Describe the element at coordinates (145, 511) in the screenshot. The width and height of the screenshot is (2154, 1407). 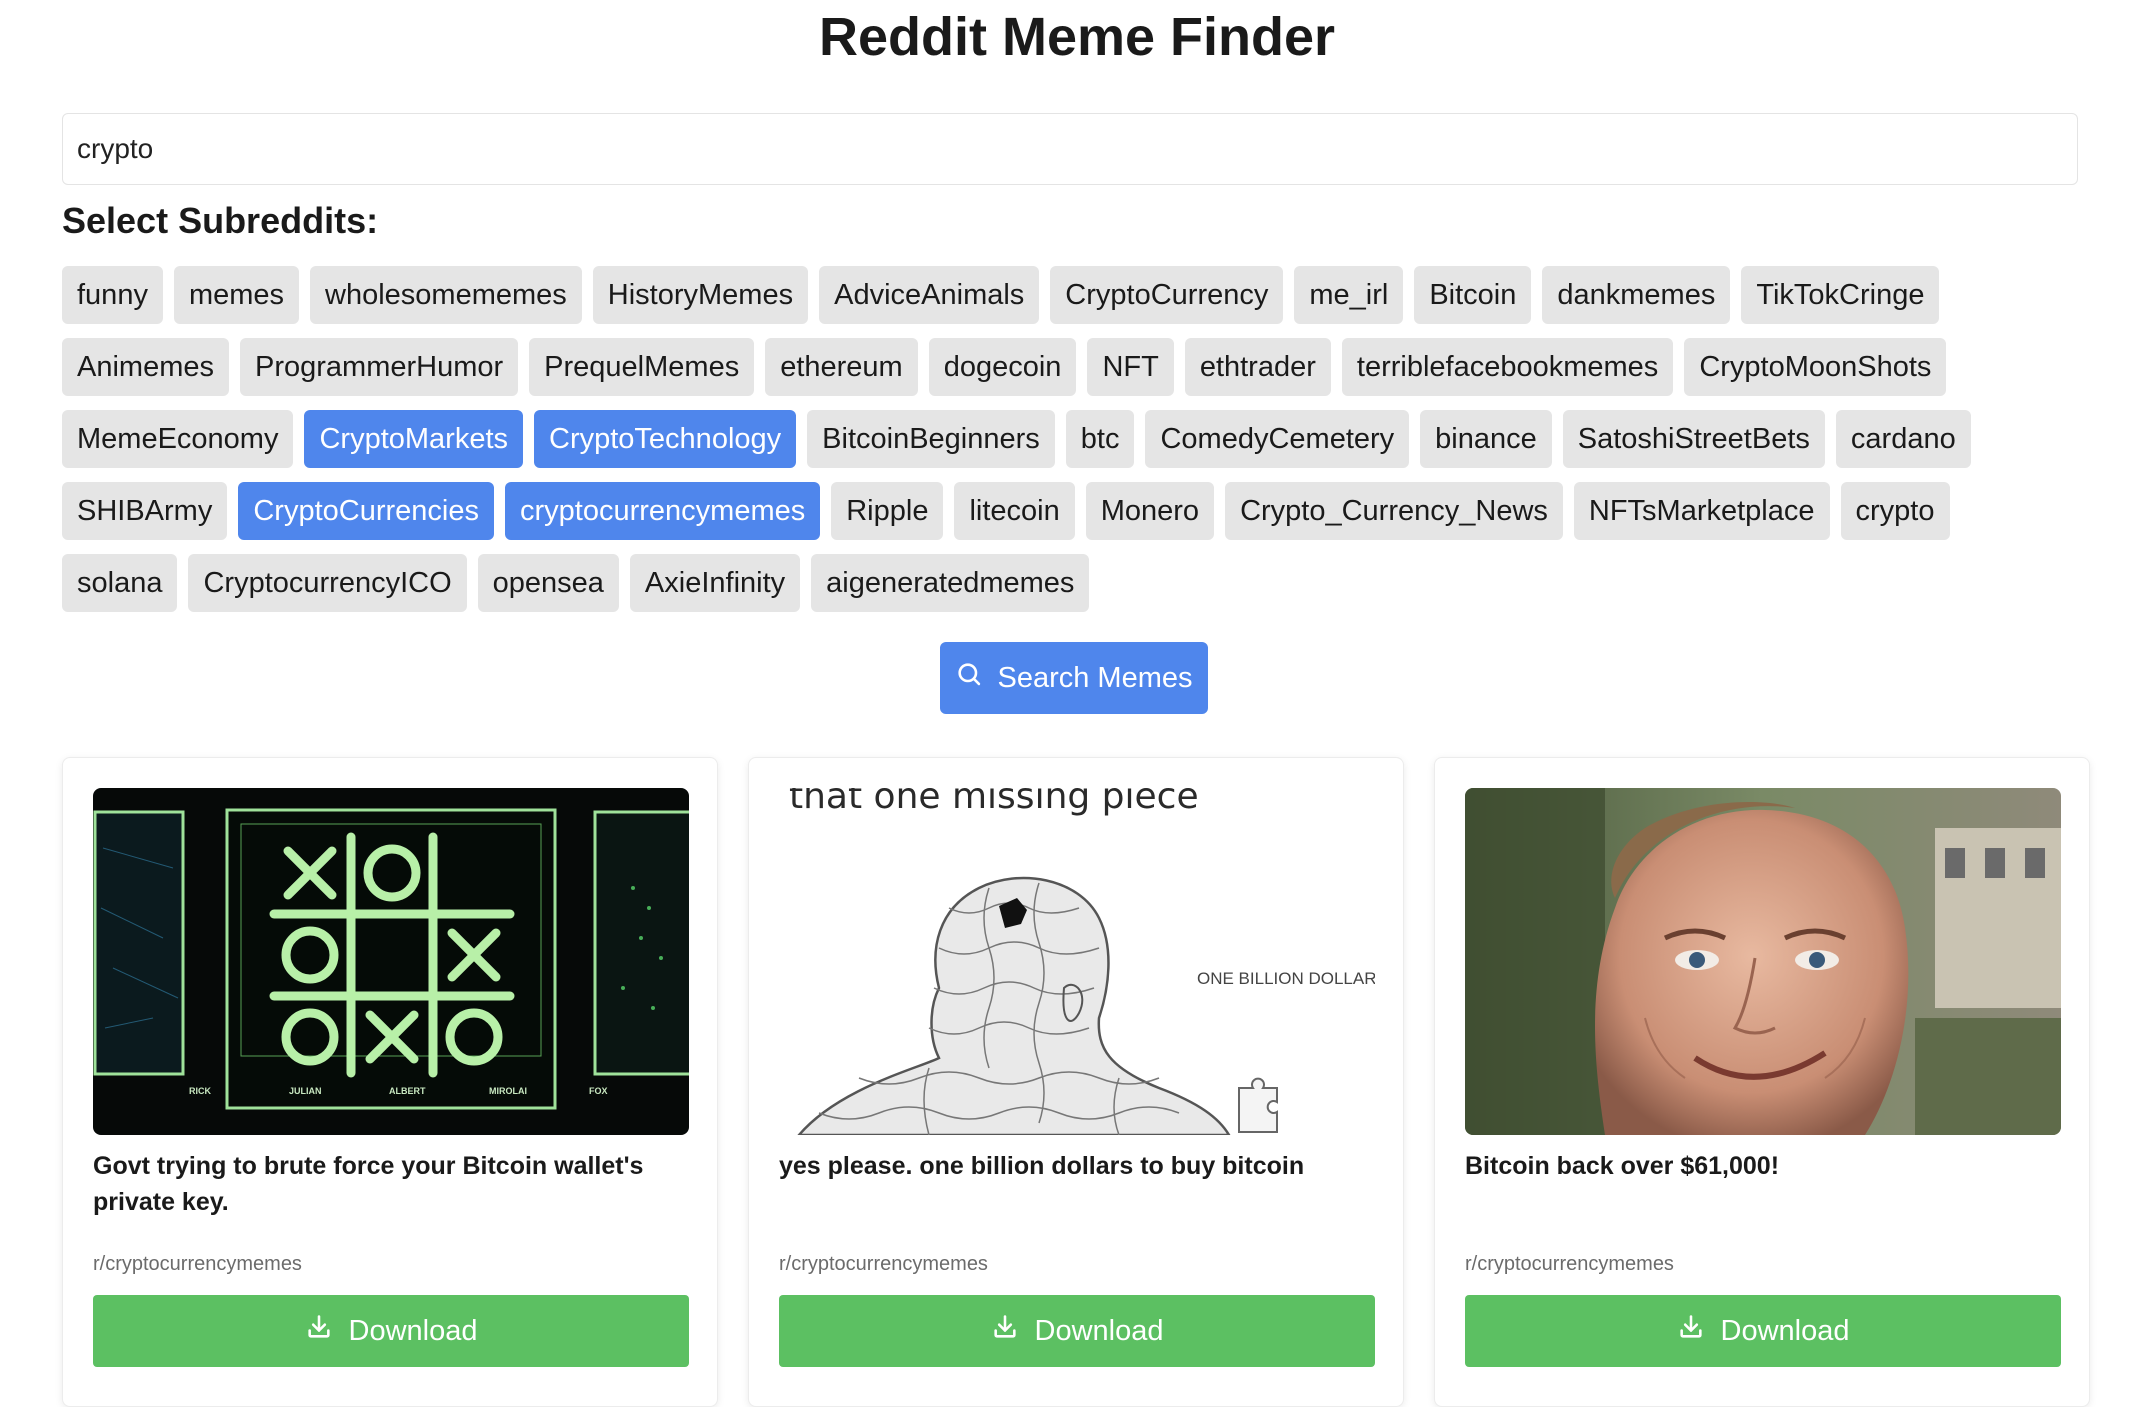
I see `subreddit-chip-shibarmy: SHIBArmy` at that location.